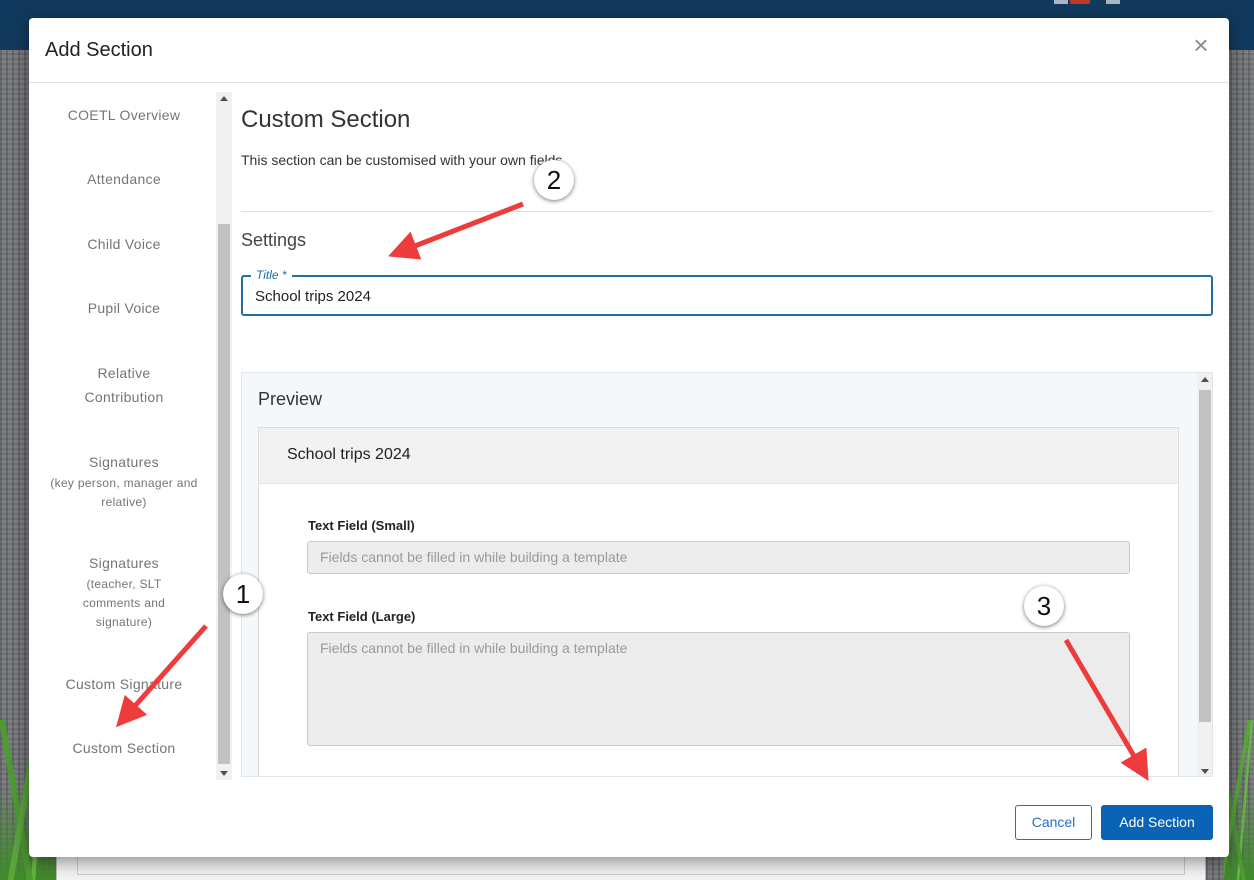 This screenshot has width=1254, height=880. What do you see at coordinates (1201, 45) in the screenshot?
I see `close-icon: ×` at bounding box center [1201, 45].